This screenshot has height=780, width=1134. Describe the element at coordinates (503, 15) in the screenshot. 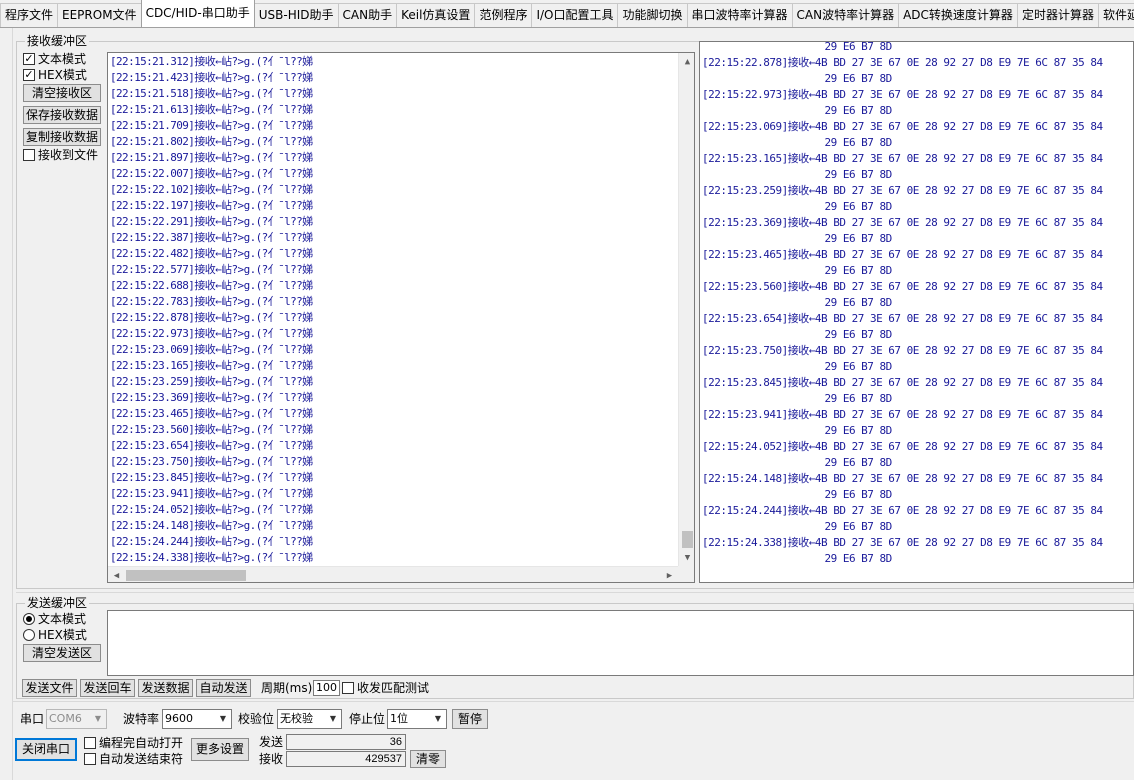

I see `tab-6: 范例程序` at that location.